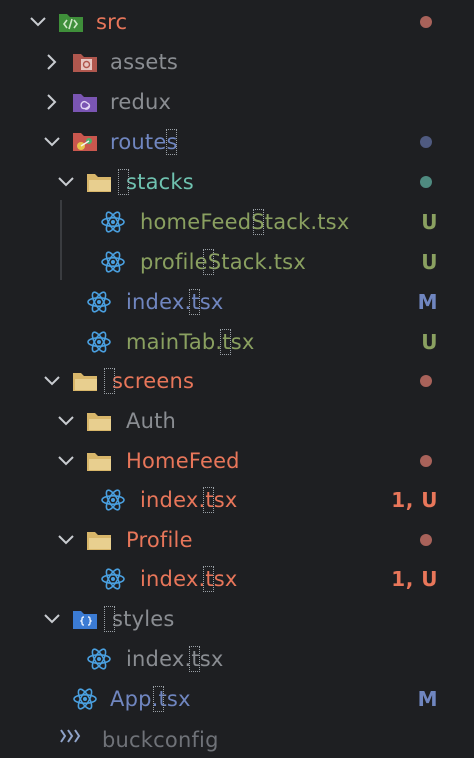  What do you see at coordinates (71, 22) in the screenshot?
I see `folder-src-icon` at bounding box center [71, 22].